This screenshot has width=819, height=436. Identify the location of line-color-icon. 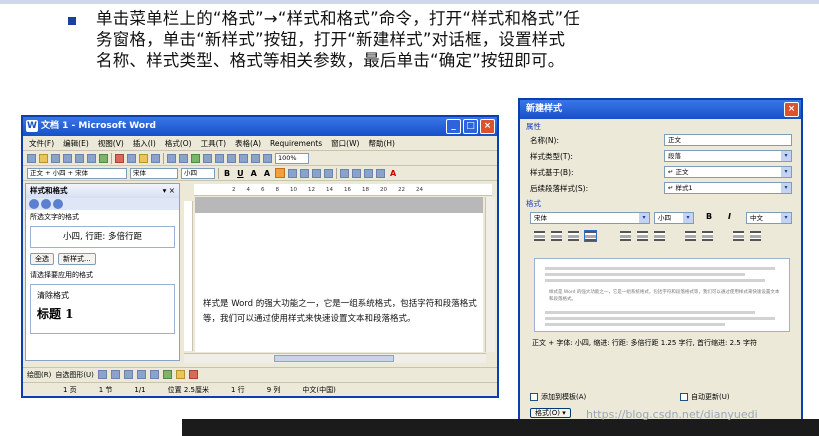
(193, 374).